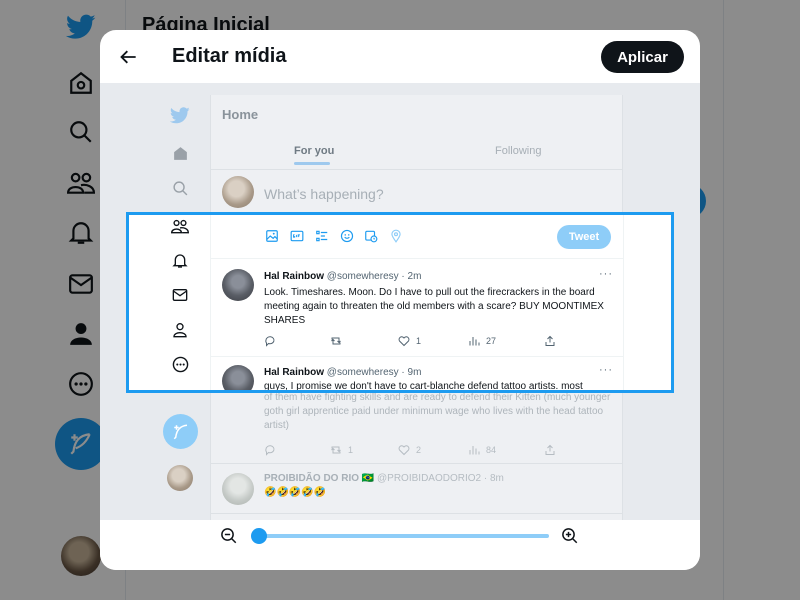 The width and height of the screenshot is (800, 600). What do you see at coordinates (374, 372) in the screenshot?
I see `tweet-handle-time: @somewheresy · 9m` at bounding box center [374, 372].